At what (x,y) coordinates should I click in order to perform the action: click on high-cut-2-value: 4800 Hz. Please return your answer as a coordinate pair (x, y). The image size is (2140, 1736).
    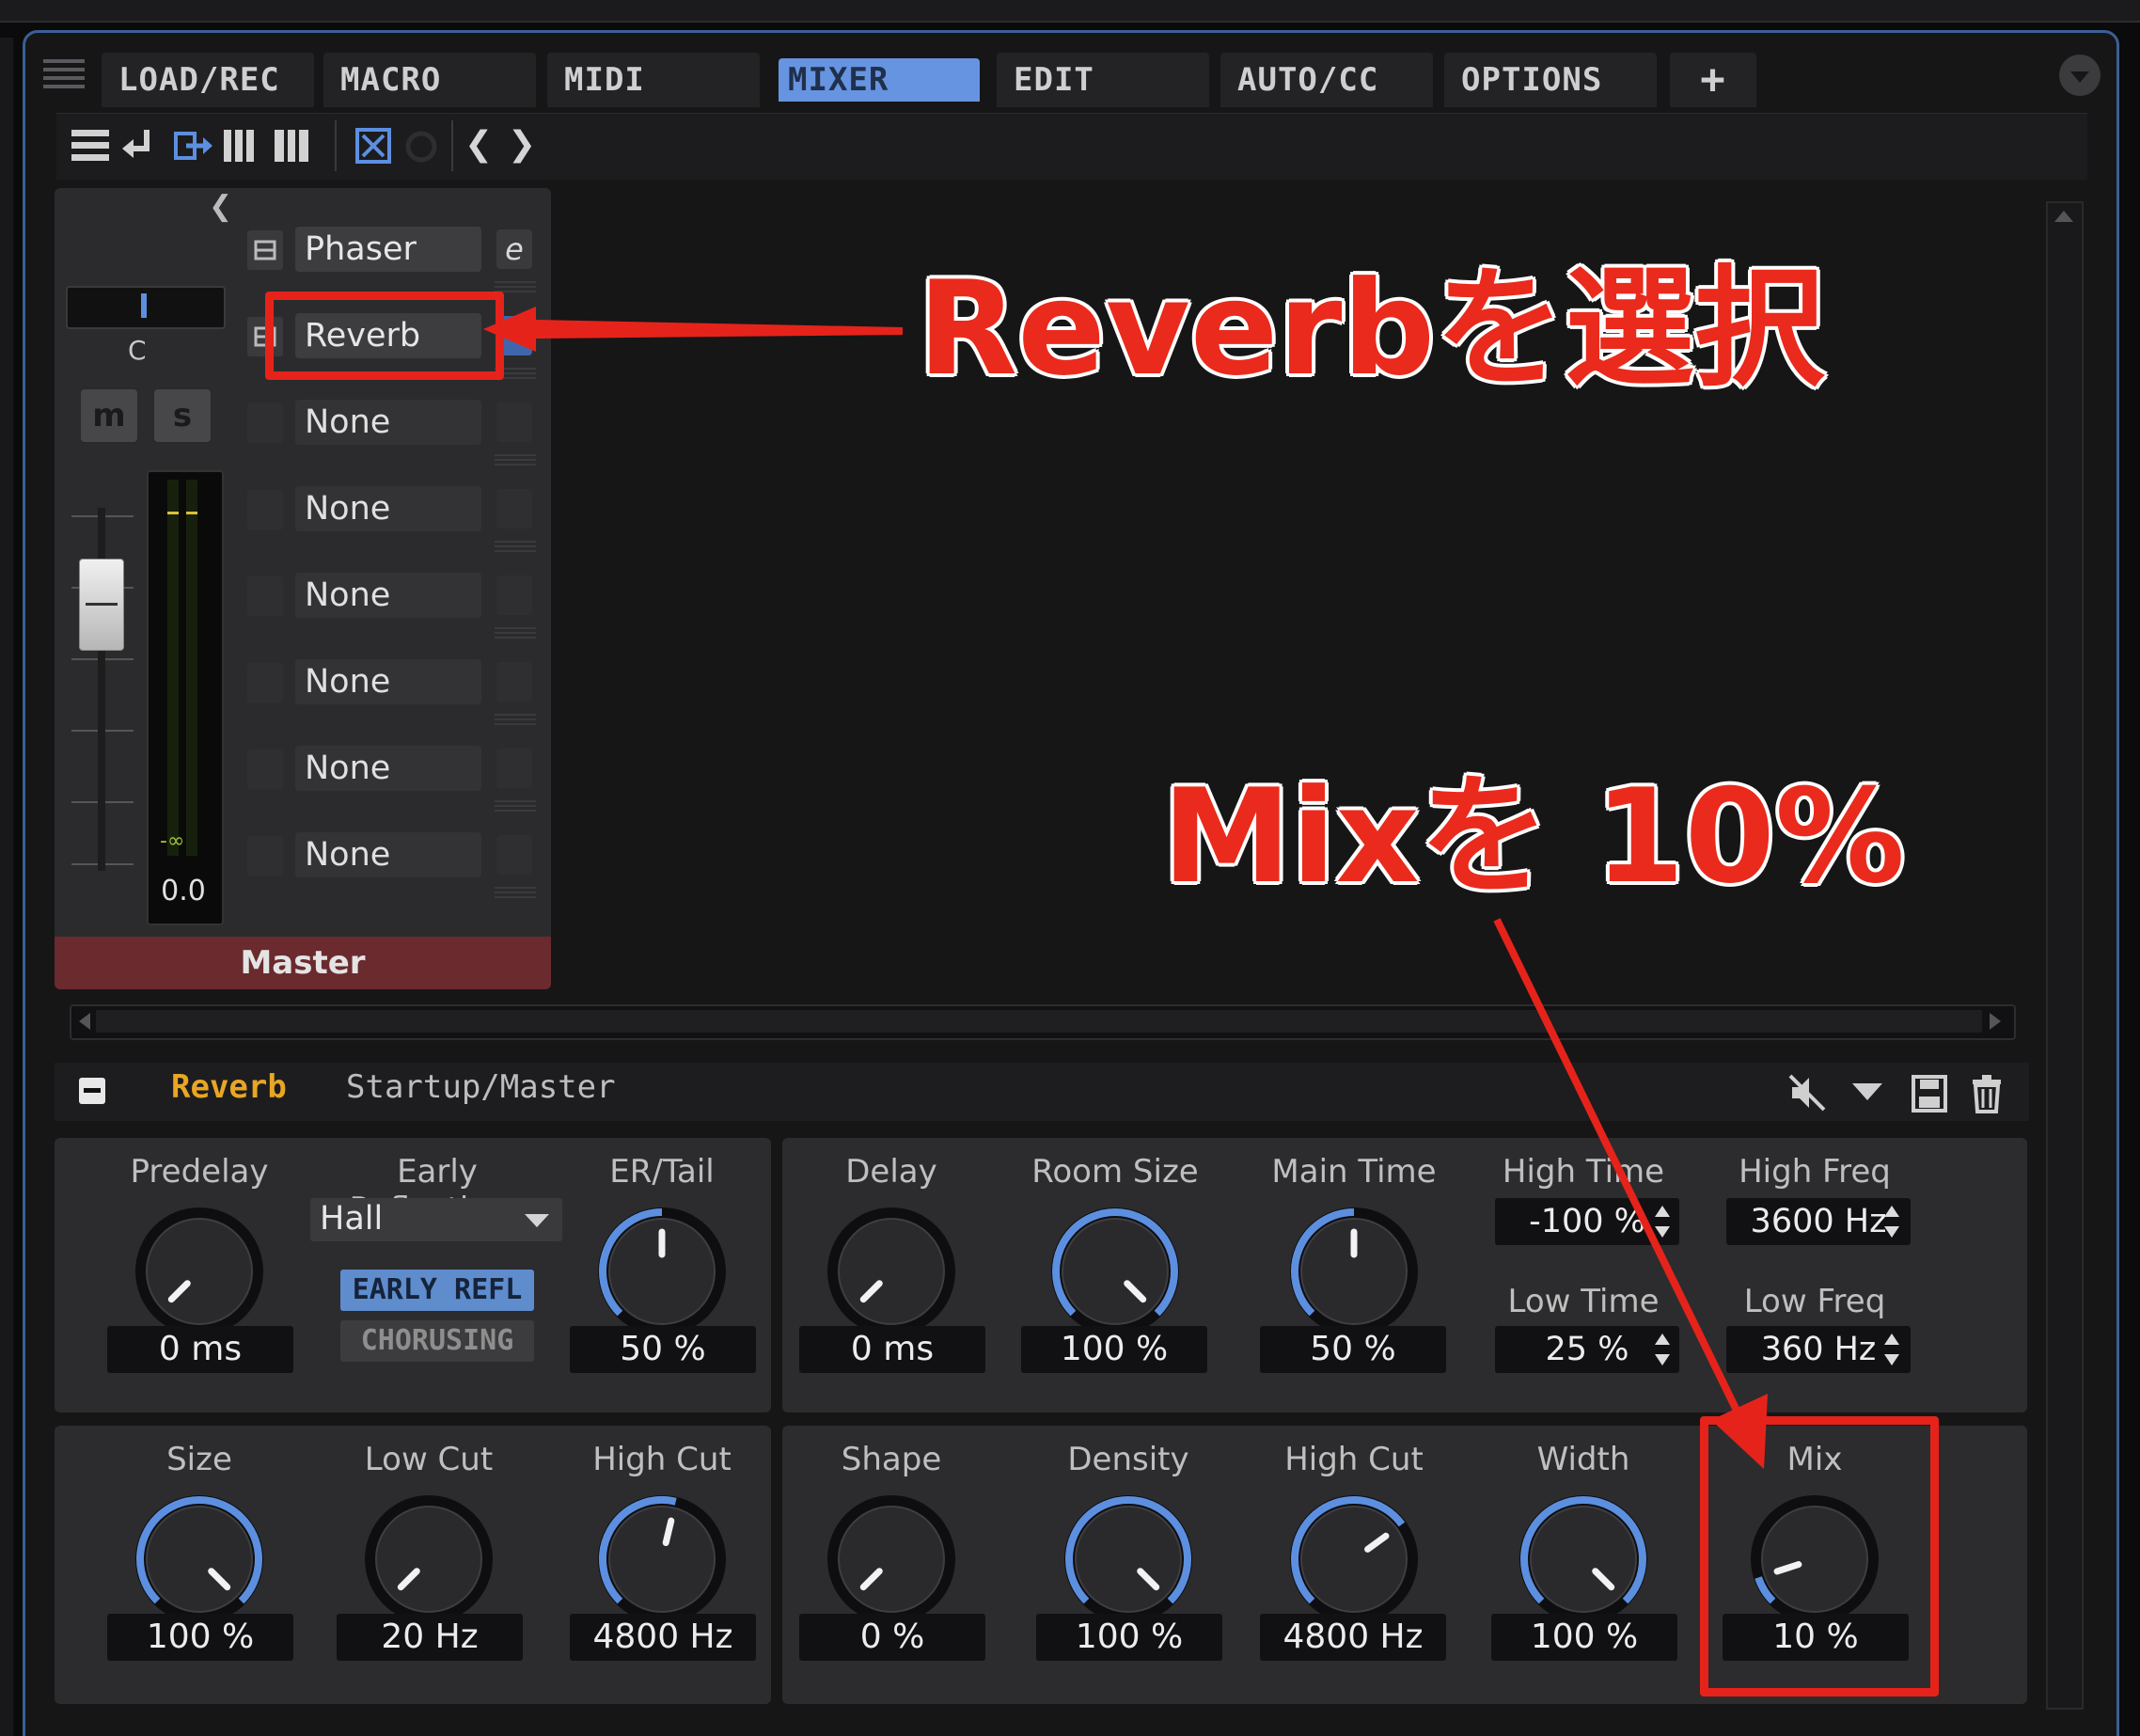
    Looking at the image, I should click on (1353, 1637).